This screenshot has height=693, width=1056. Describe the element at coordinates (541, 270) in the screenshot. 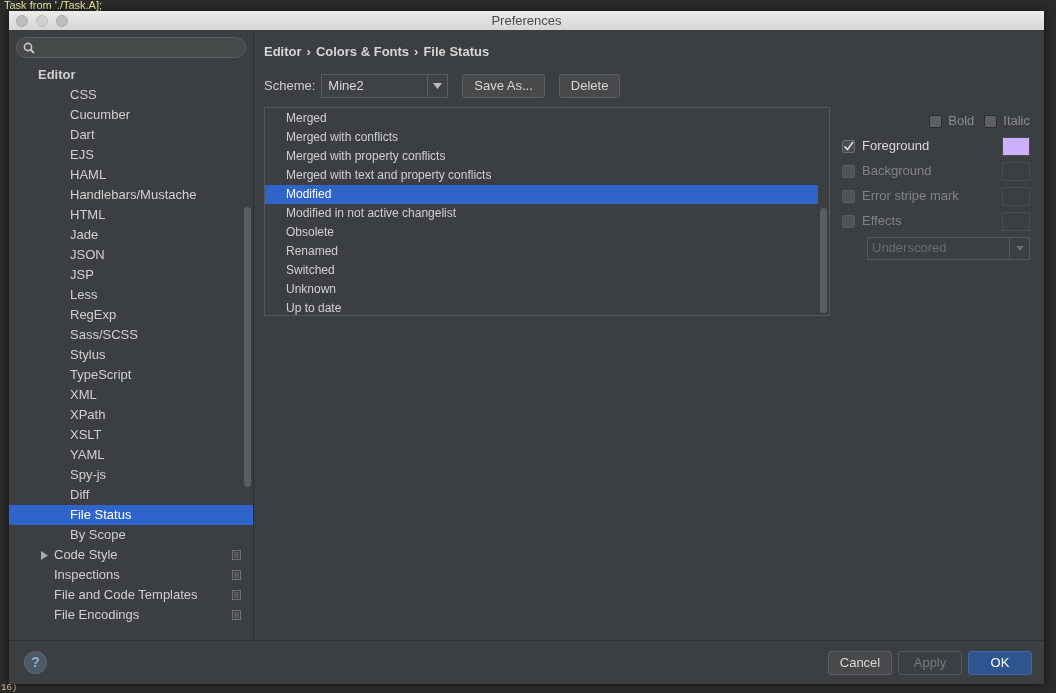

I see `status-list-item: Switched` at that location.